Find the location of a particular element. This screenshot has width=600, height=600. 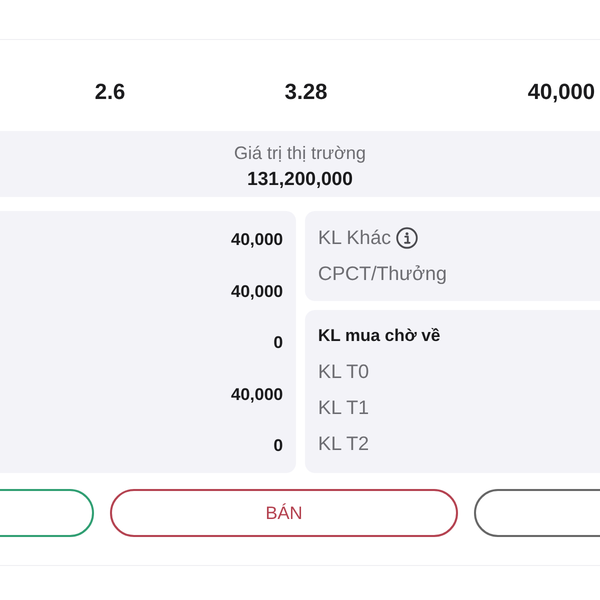

market-value: 131,200,000 is located at coordinates (300, 180).